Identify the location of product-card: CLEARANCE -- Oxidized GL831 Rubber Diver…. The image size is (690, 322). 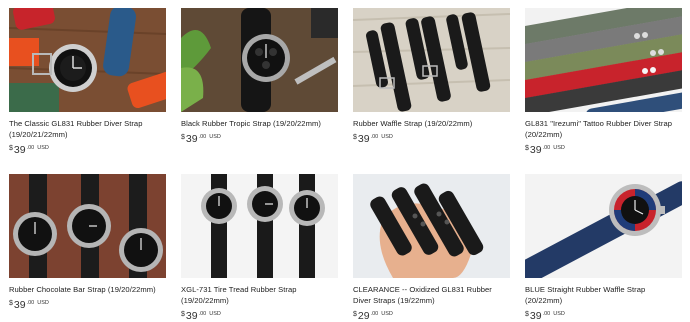
(431, 248).